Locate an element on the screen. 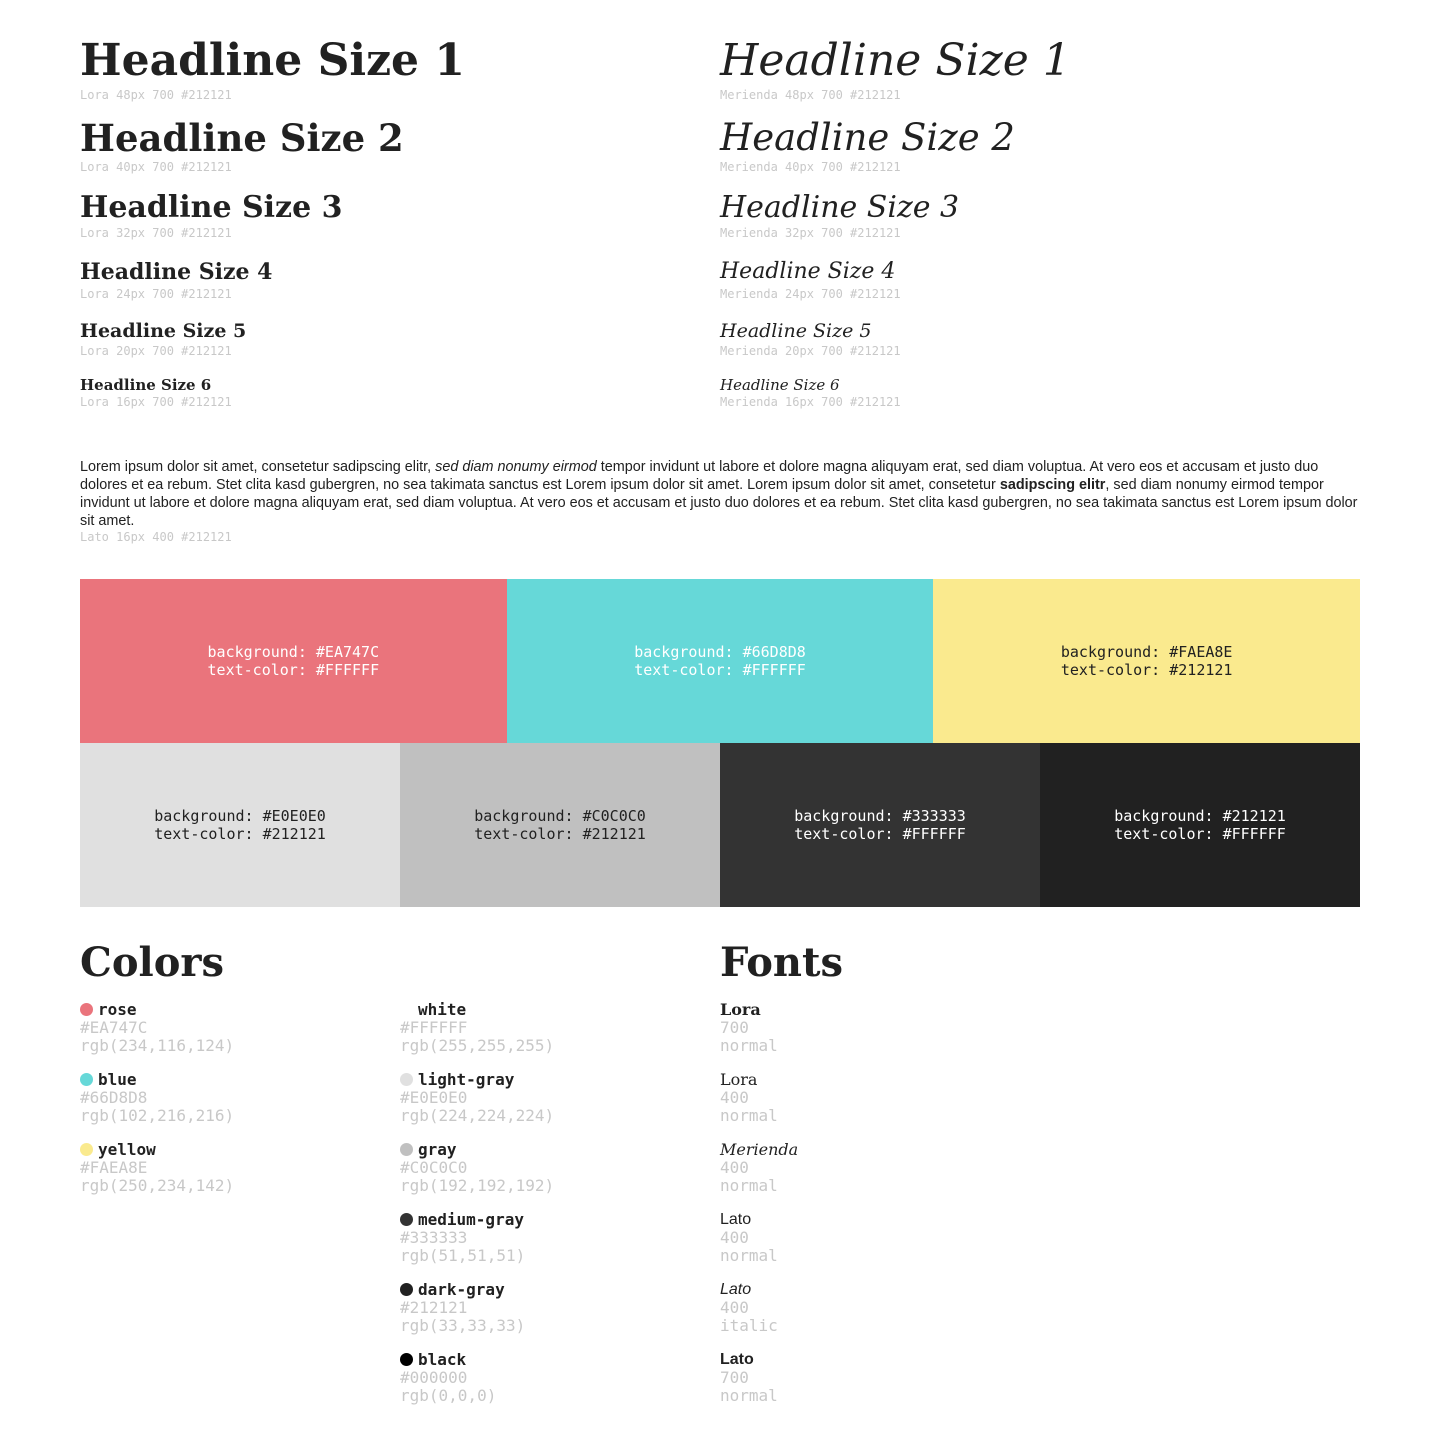 The image size is (1440, 1453). swatch-bg-label: background: #212121 is located at coordinates (1200, 816).